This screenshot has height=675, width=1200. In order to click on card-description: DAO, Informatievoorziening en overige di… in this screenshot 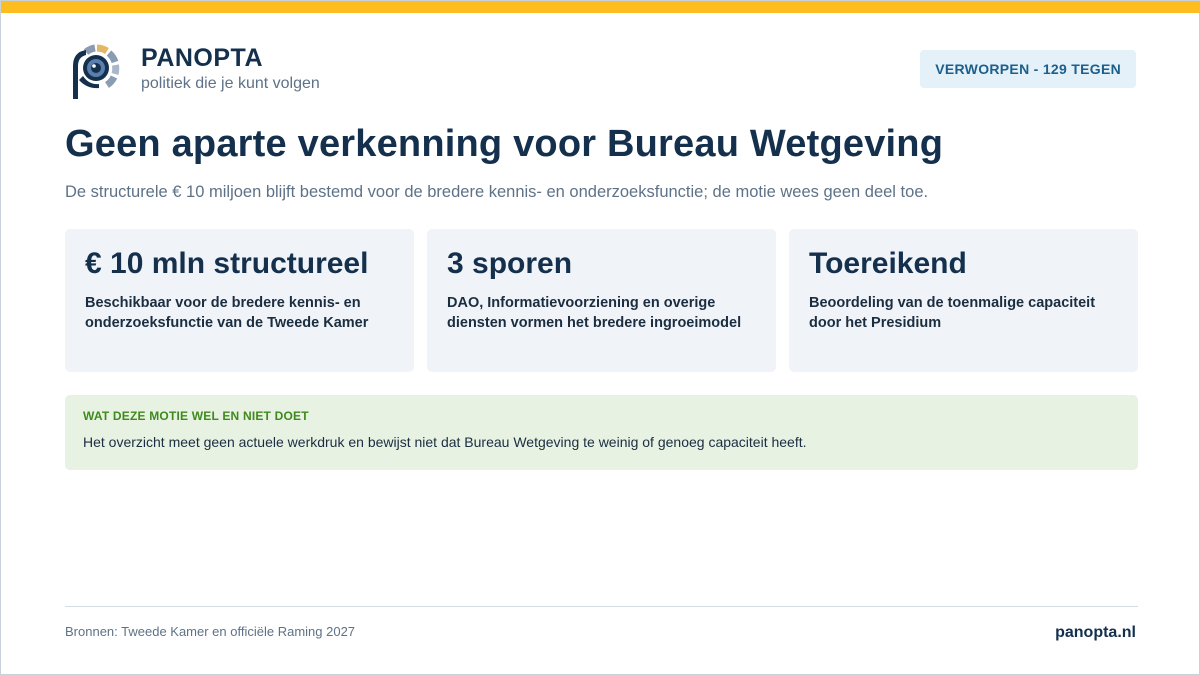, I will do `click(594, 313)`.